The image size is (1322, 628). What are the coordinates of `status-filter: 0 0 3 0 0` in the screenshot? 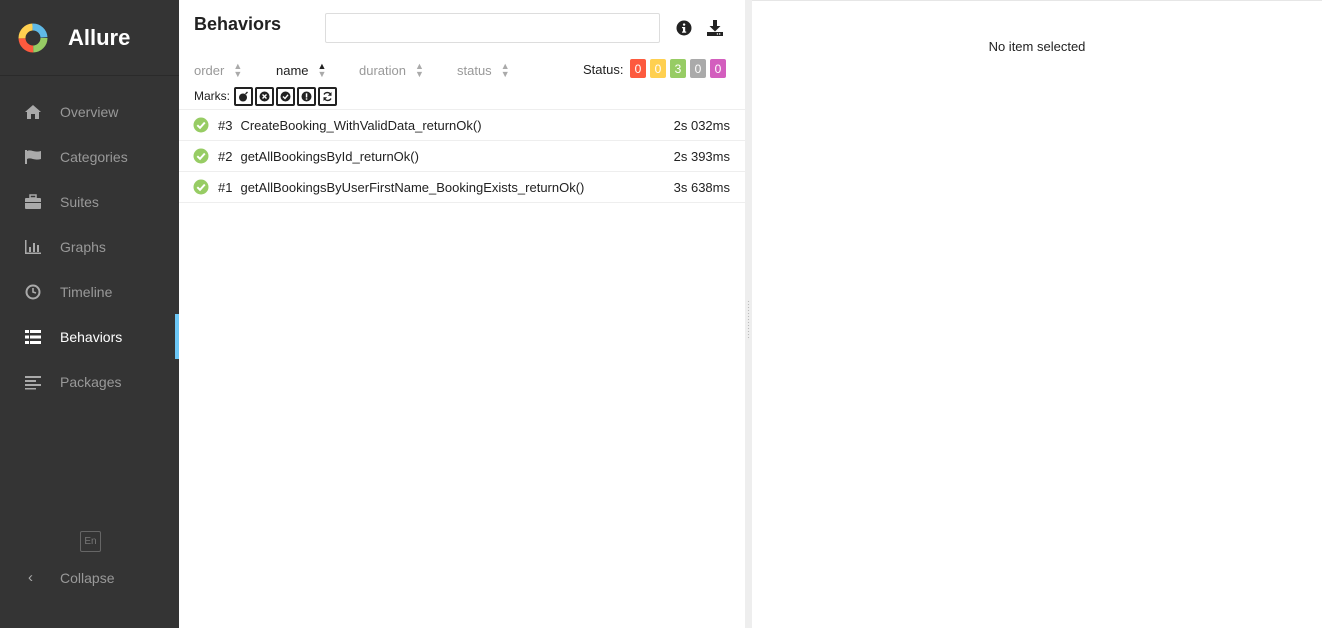 It's located at (678, 68).